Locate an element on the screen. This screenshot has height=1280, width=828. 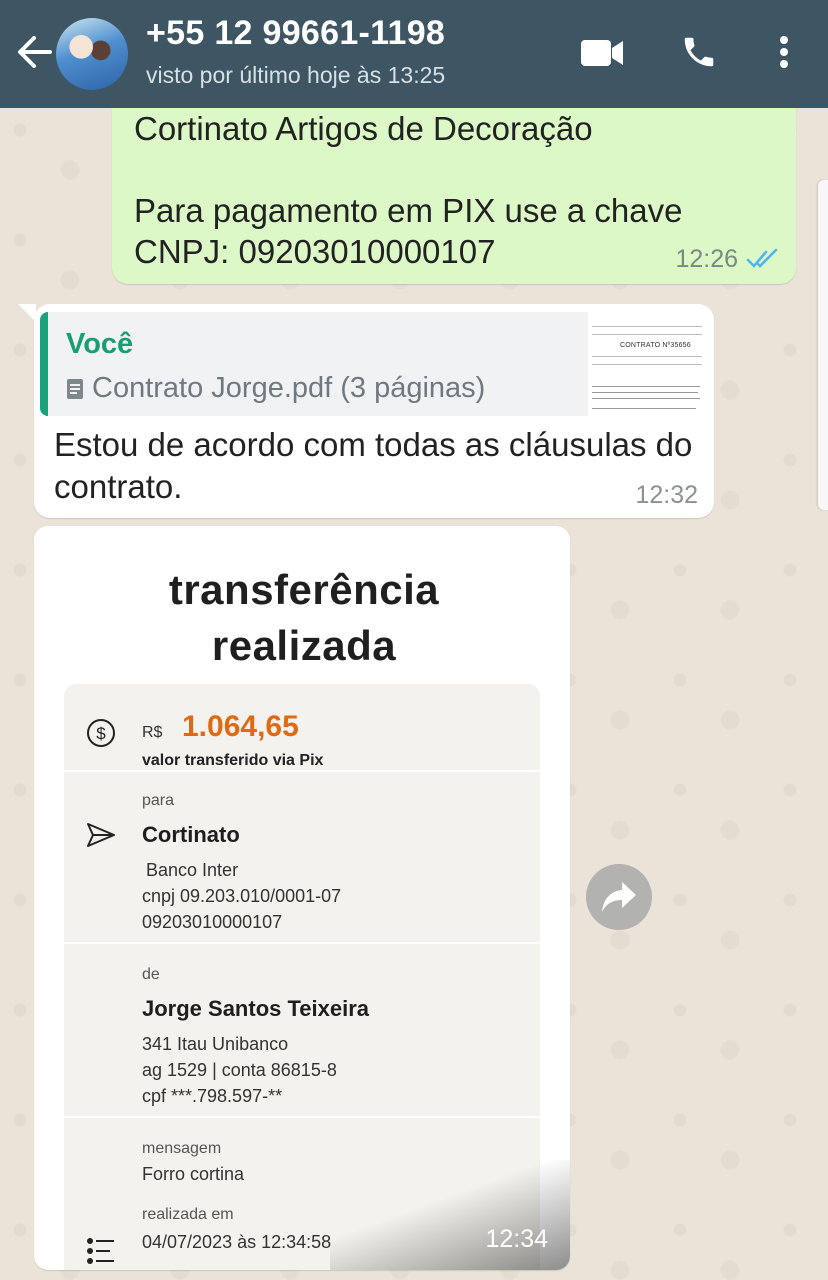
amount-note: valor transferido via Pix is located at coordinates (233, 760).